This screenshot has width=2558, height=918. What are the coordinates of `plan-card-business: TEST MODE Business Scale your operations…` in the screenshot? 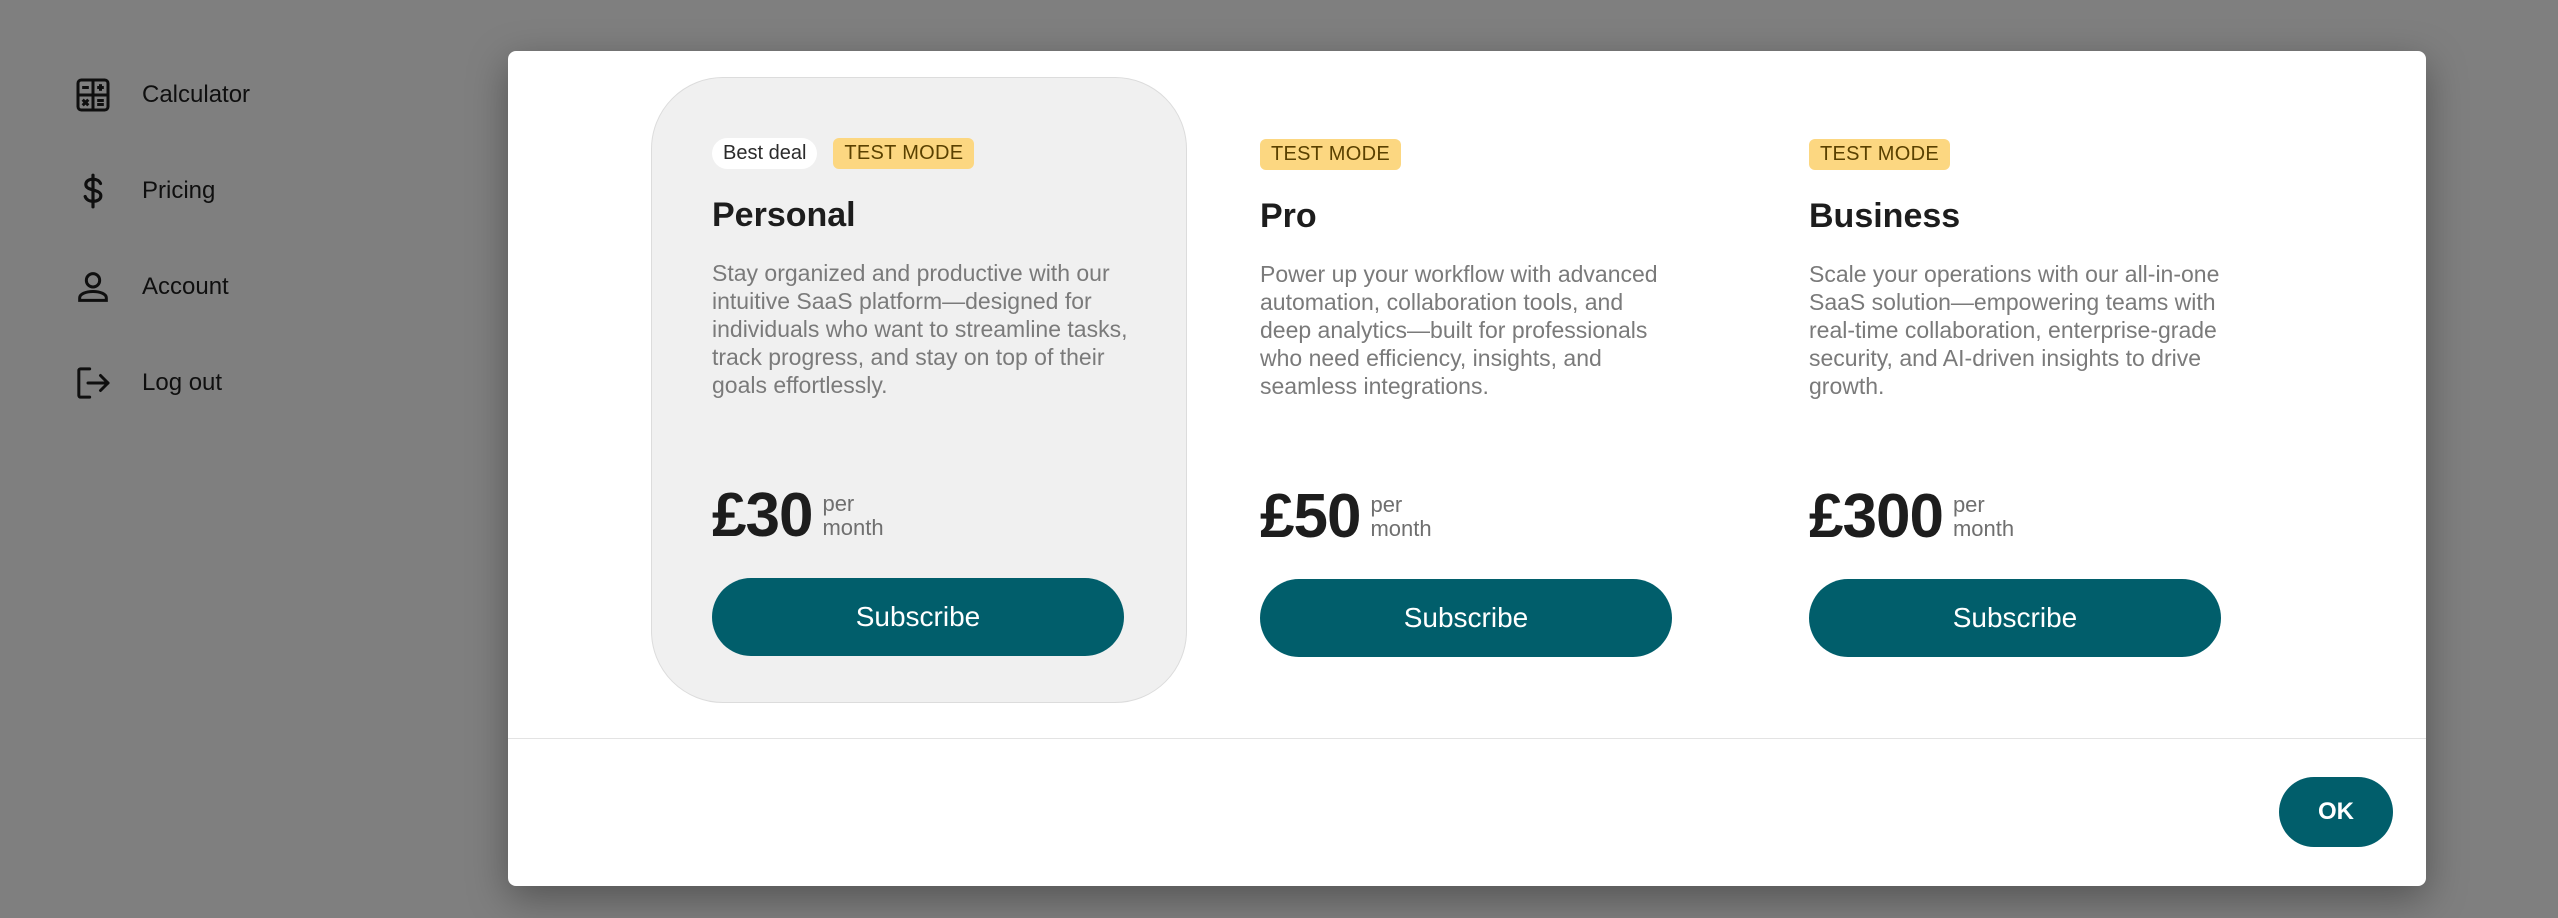 It's located at (2017, 392).